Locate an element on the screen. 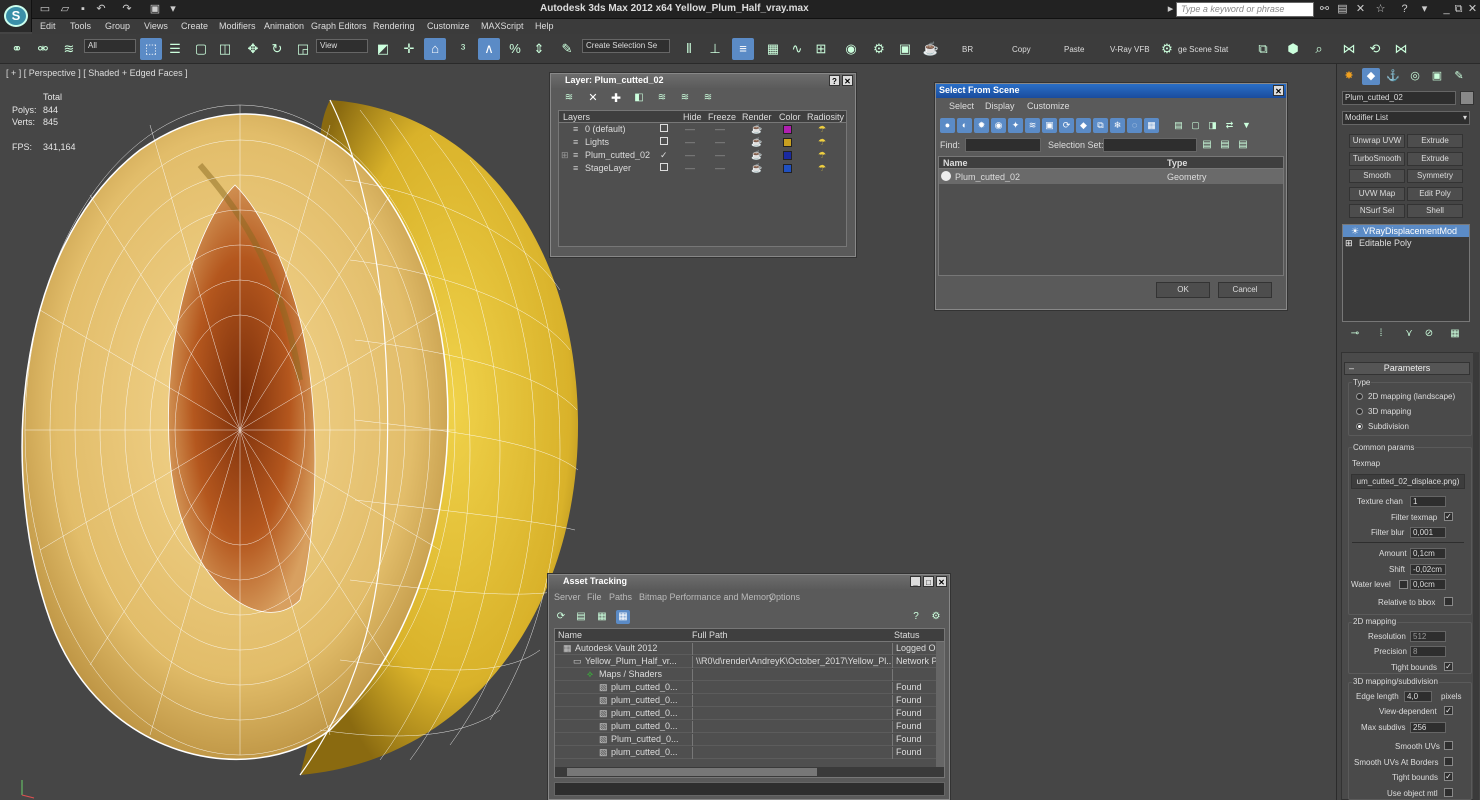  display-lights-icon: ✹ is located at coordinates (981, 125).